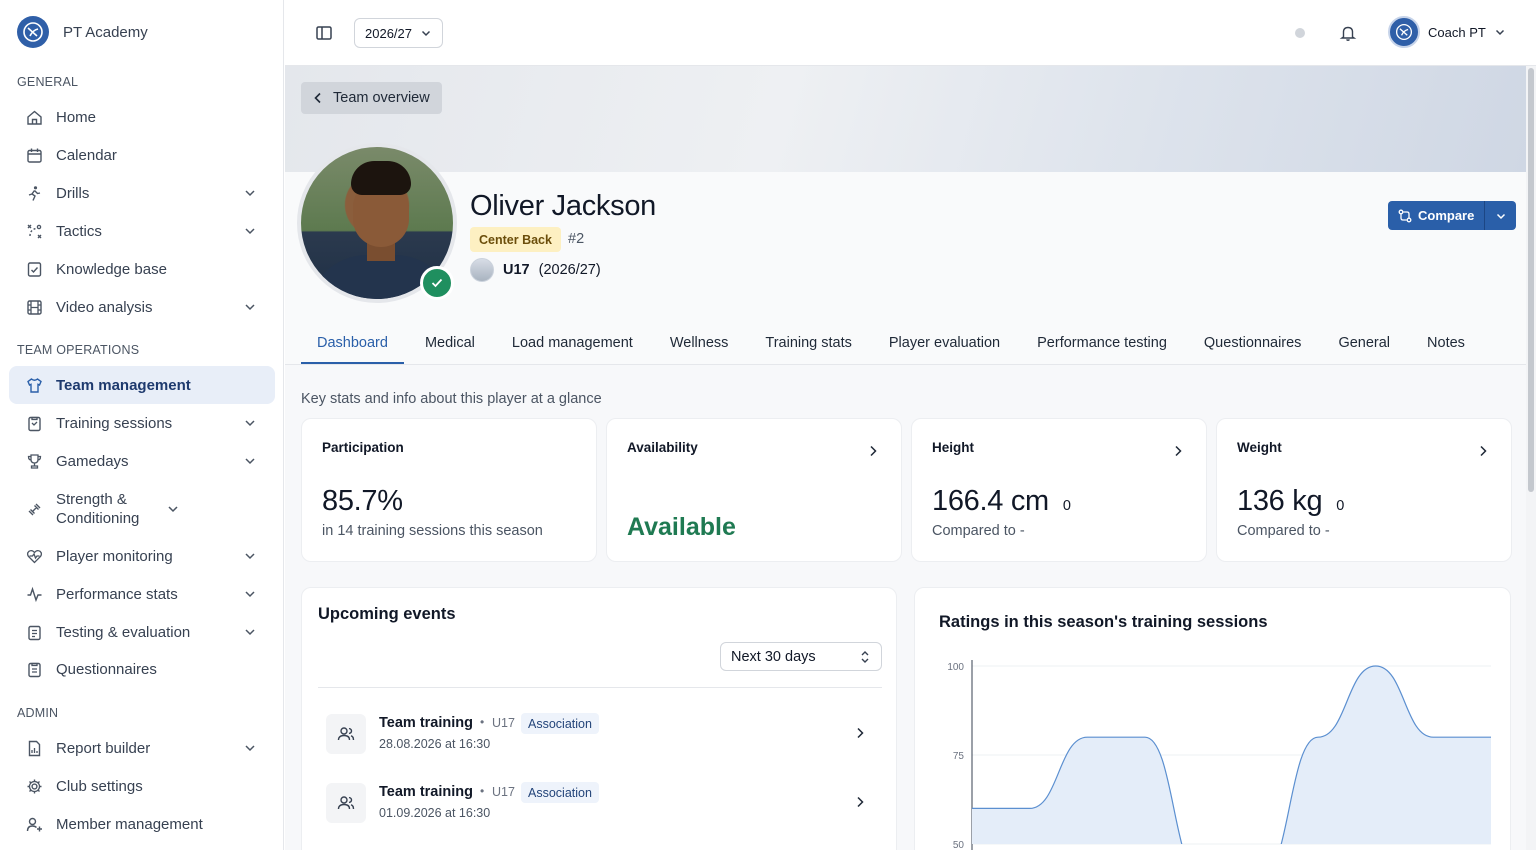  What do you see at coordinates (1290, 501) in the screenshot?
I see `weight-value-row: 136 kg 0` at bounding box center [1290, 501].